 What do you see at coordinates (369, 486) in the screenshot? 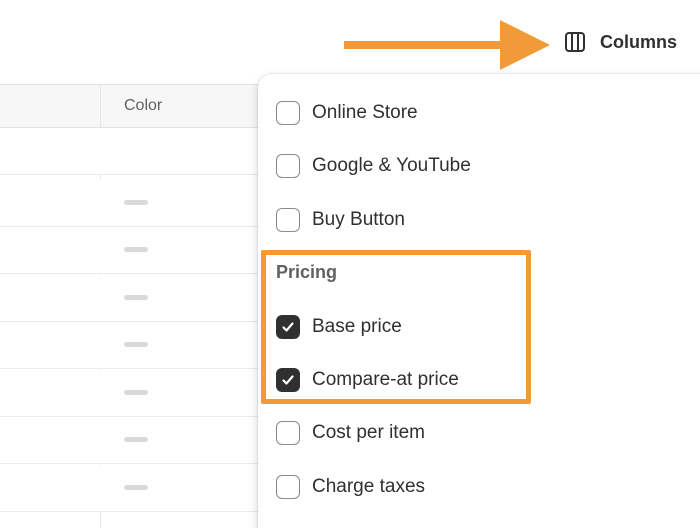
I see `column-option-label: Charge taxes` at bounding box center [369, 486].